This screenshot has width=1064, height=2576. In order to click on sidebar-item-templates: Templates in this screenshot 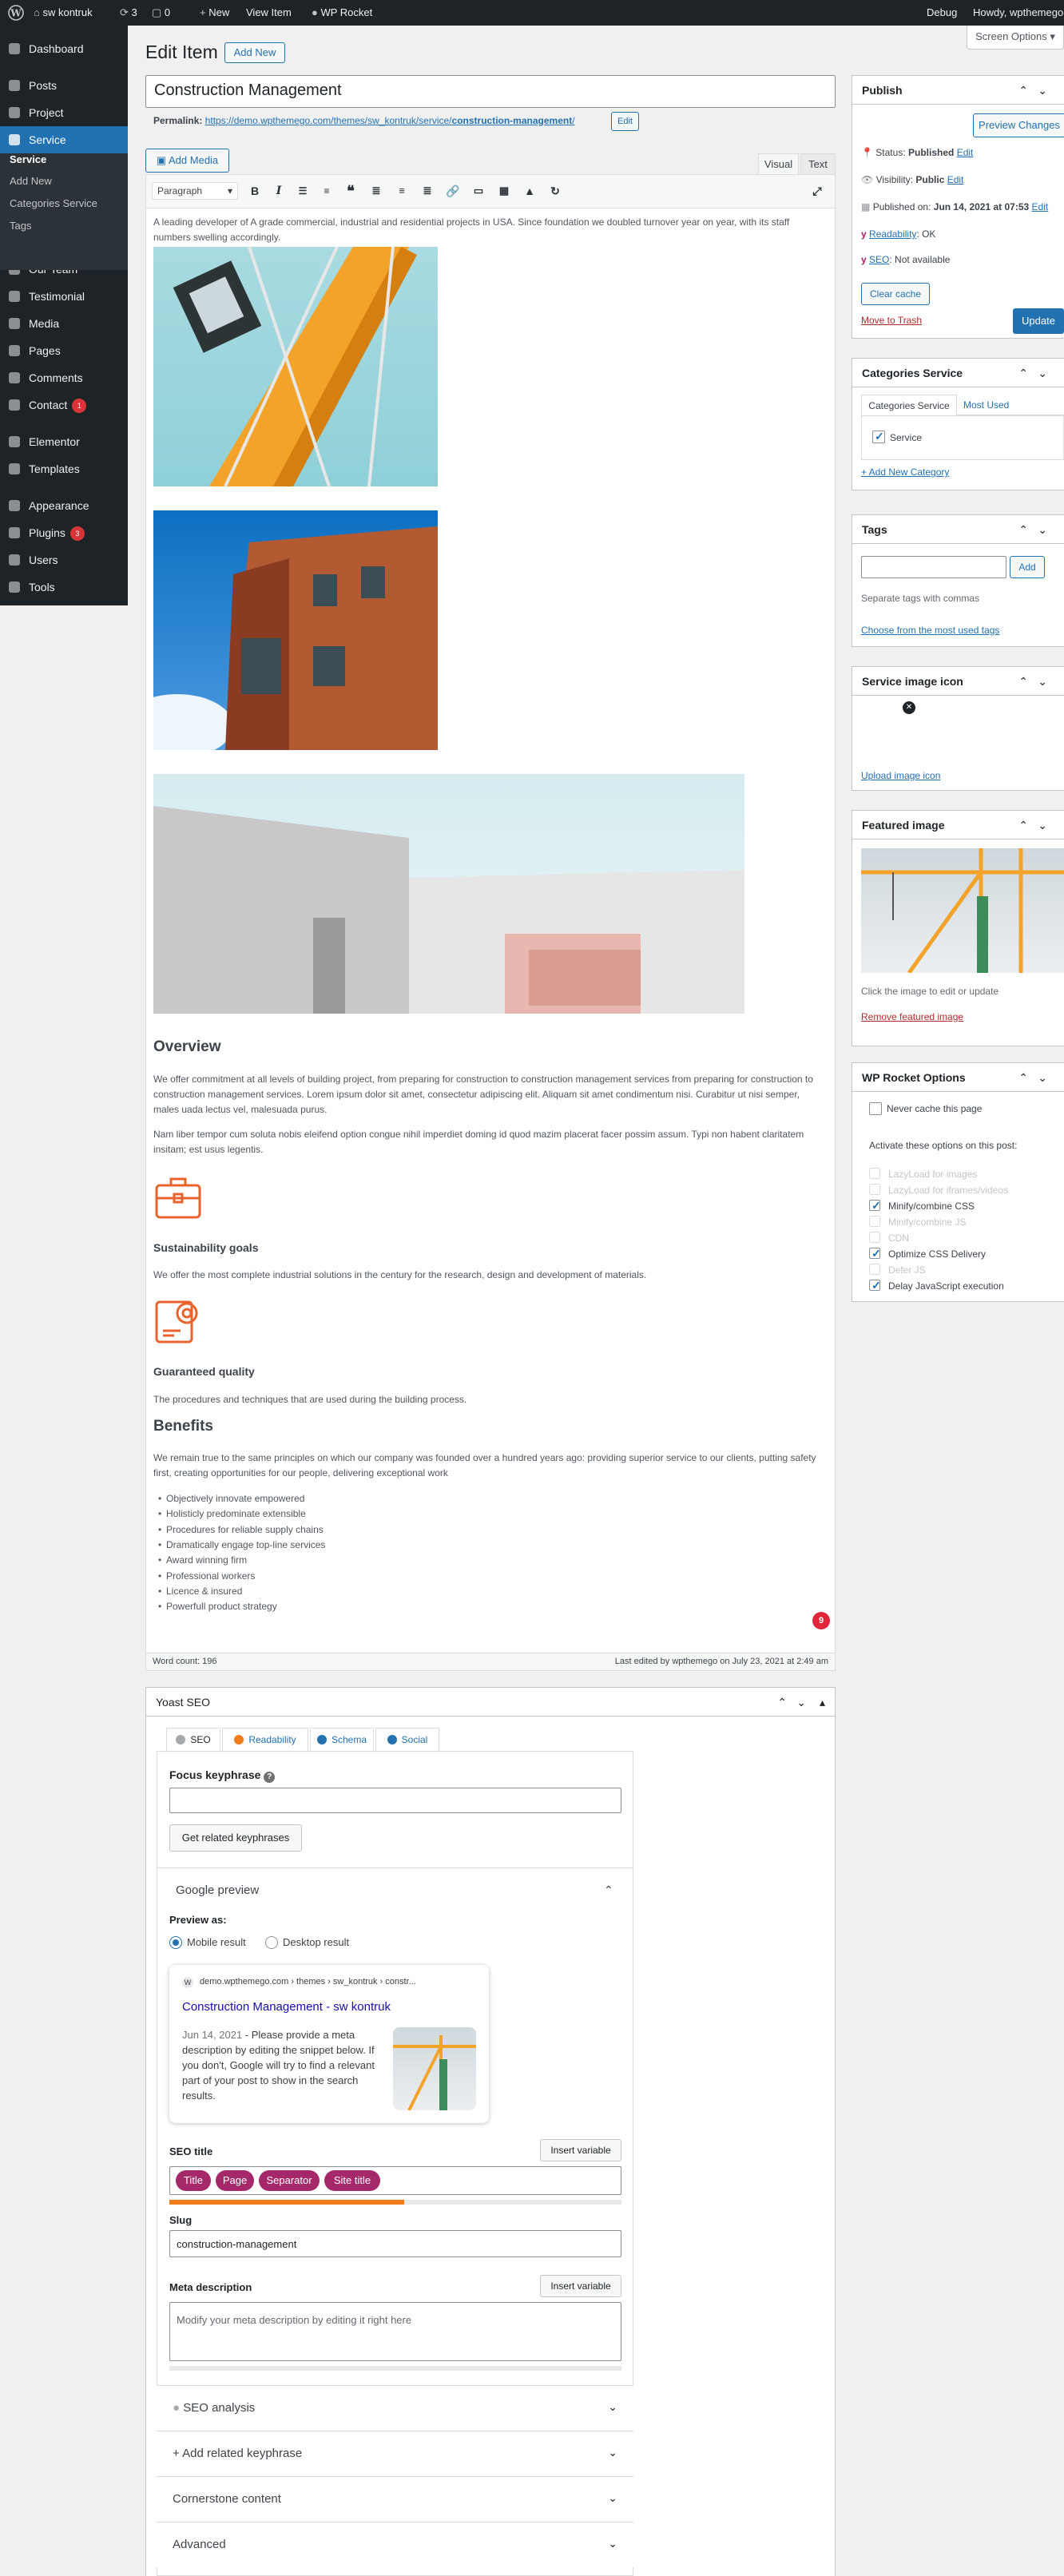, I will do `click(64, 469)`.